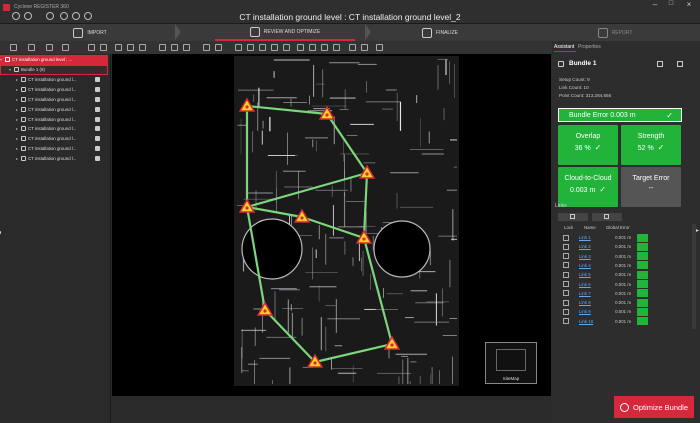  What do you see at coordinates (589, 265) in the screenshot?
I see `link-name: Link 4` at bounding box center [589, 265].